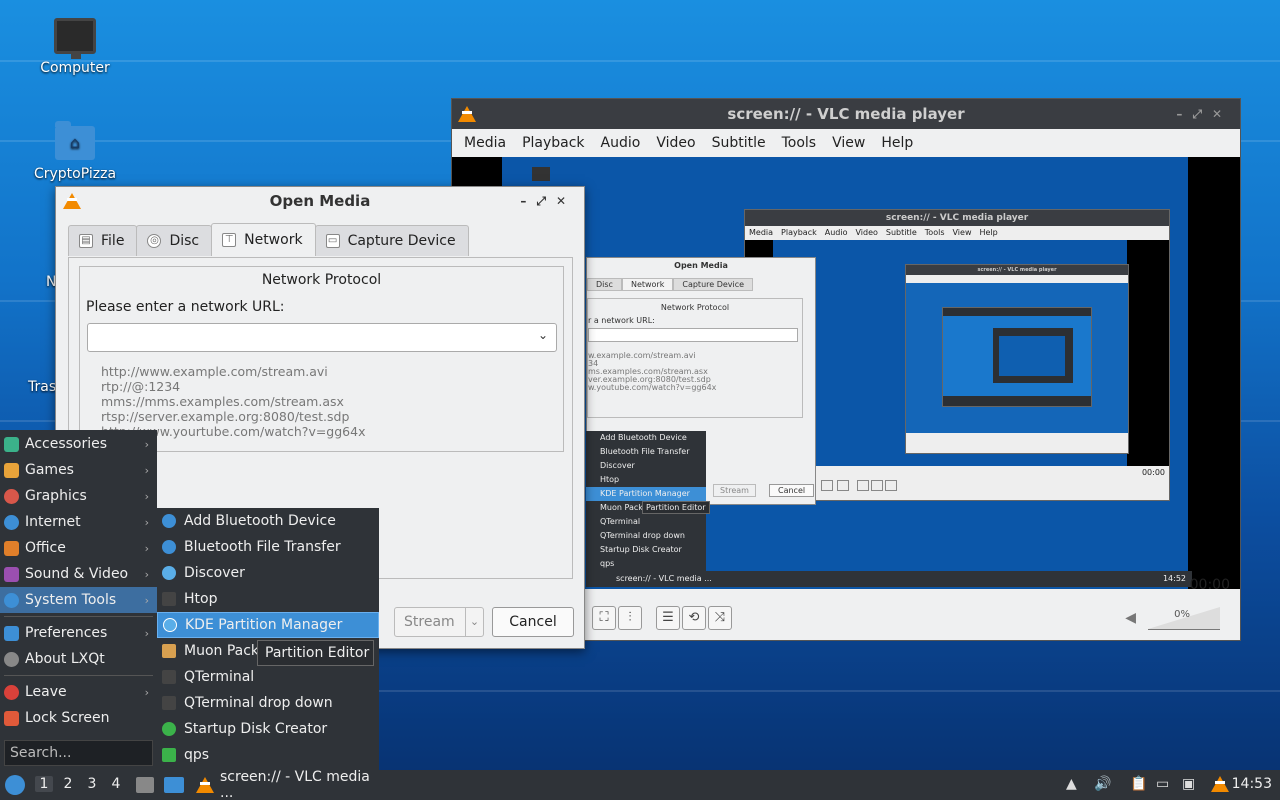 The width and height of the screenshot is (1280, 800). Describe the element at coordinates (78, 444) in the screenshot. I see `menu-item-accessories: Accessories ›` at that location.